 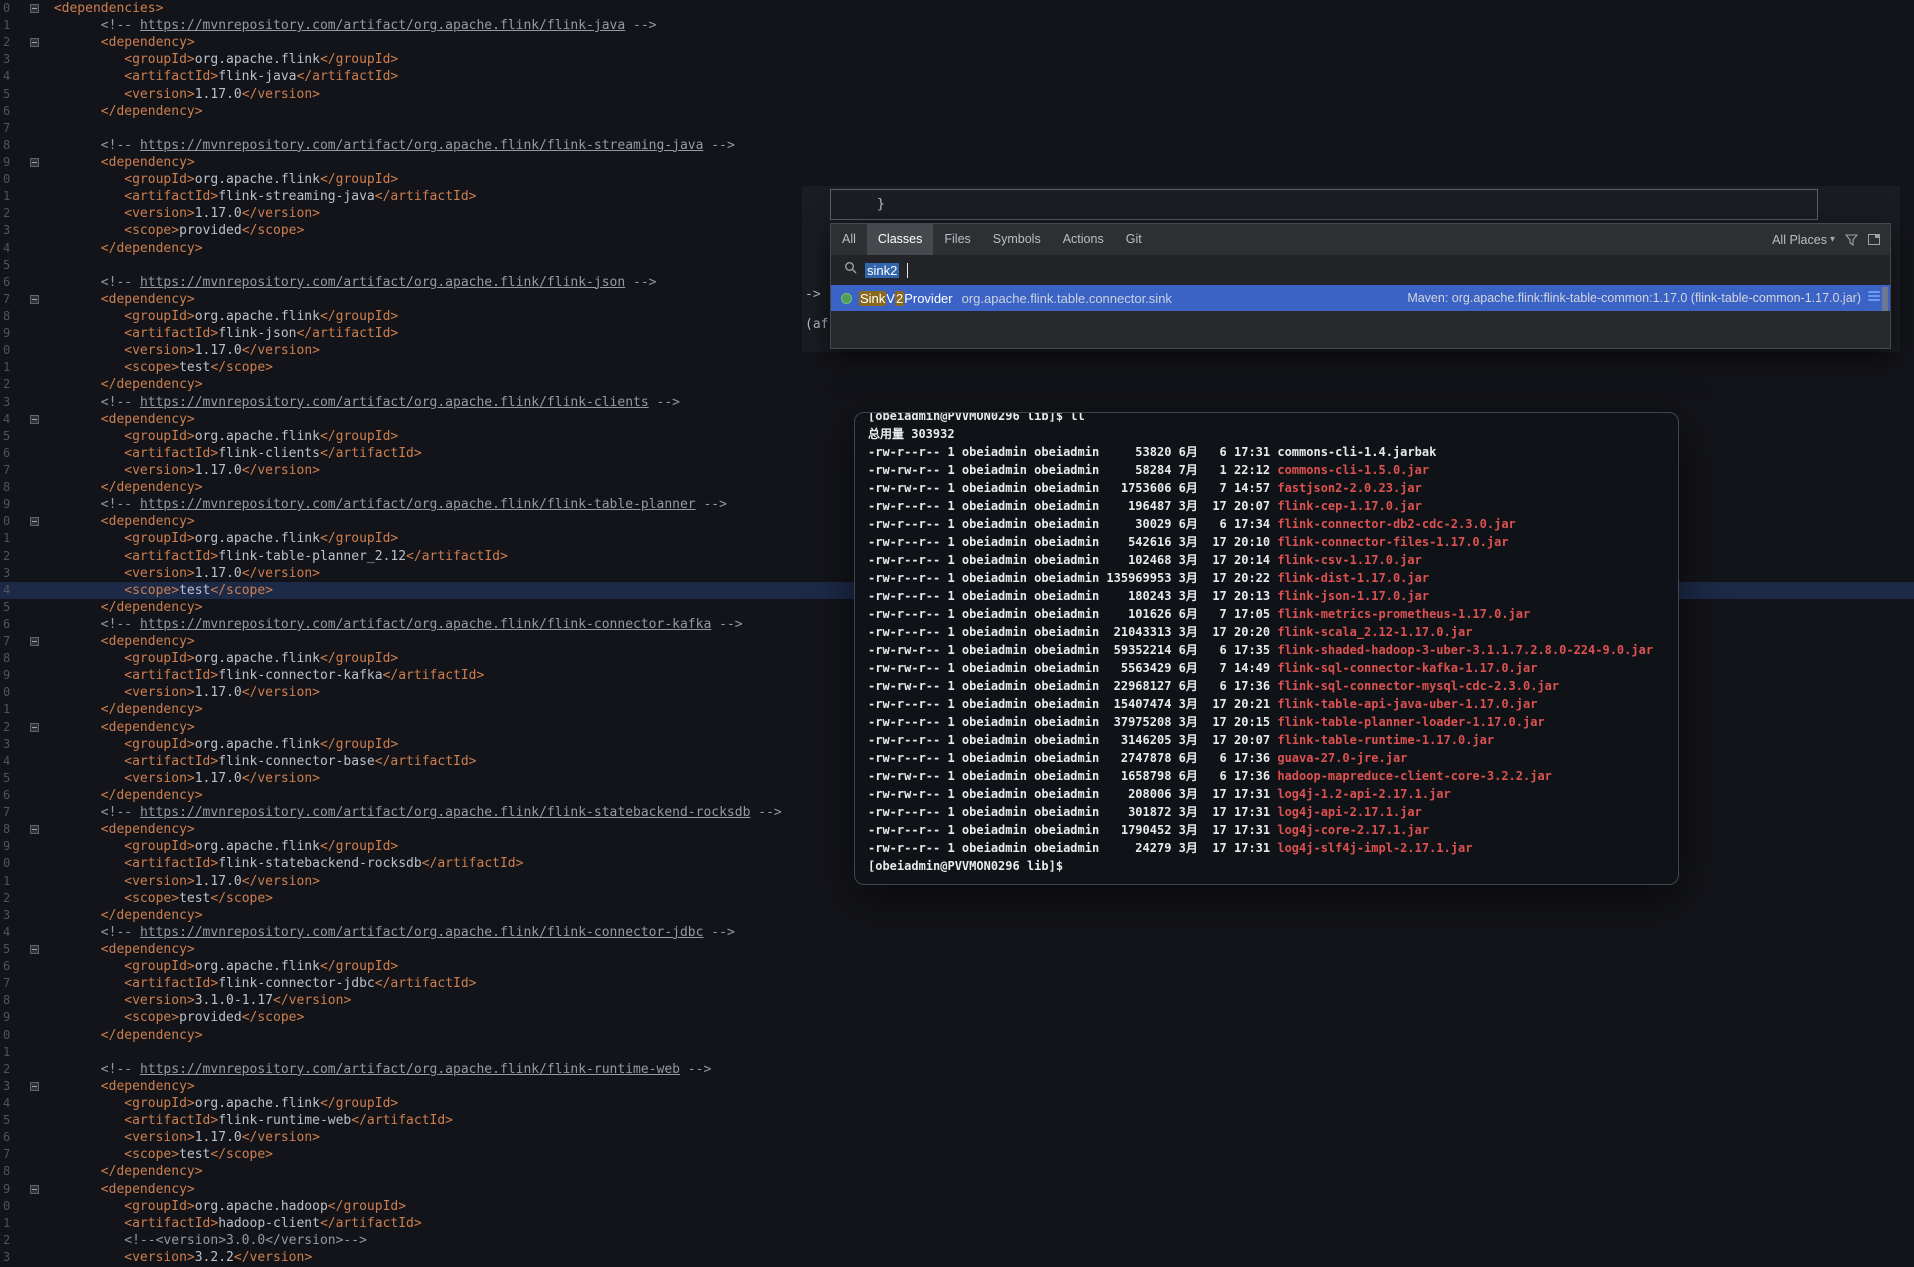 What do you see at coordinates (23, 761) in the screenshot?
I see `gutter: 4` at bounding box center [23, 761].